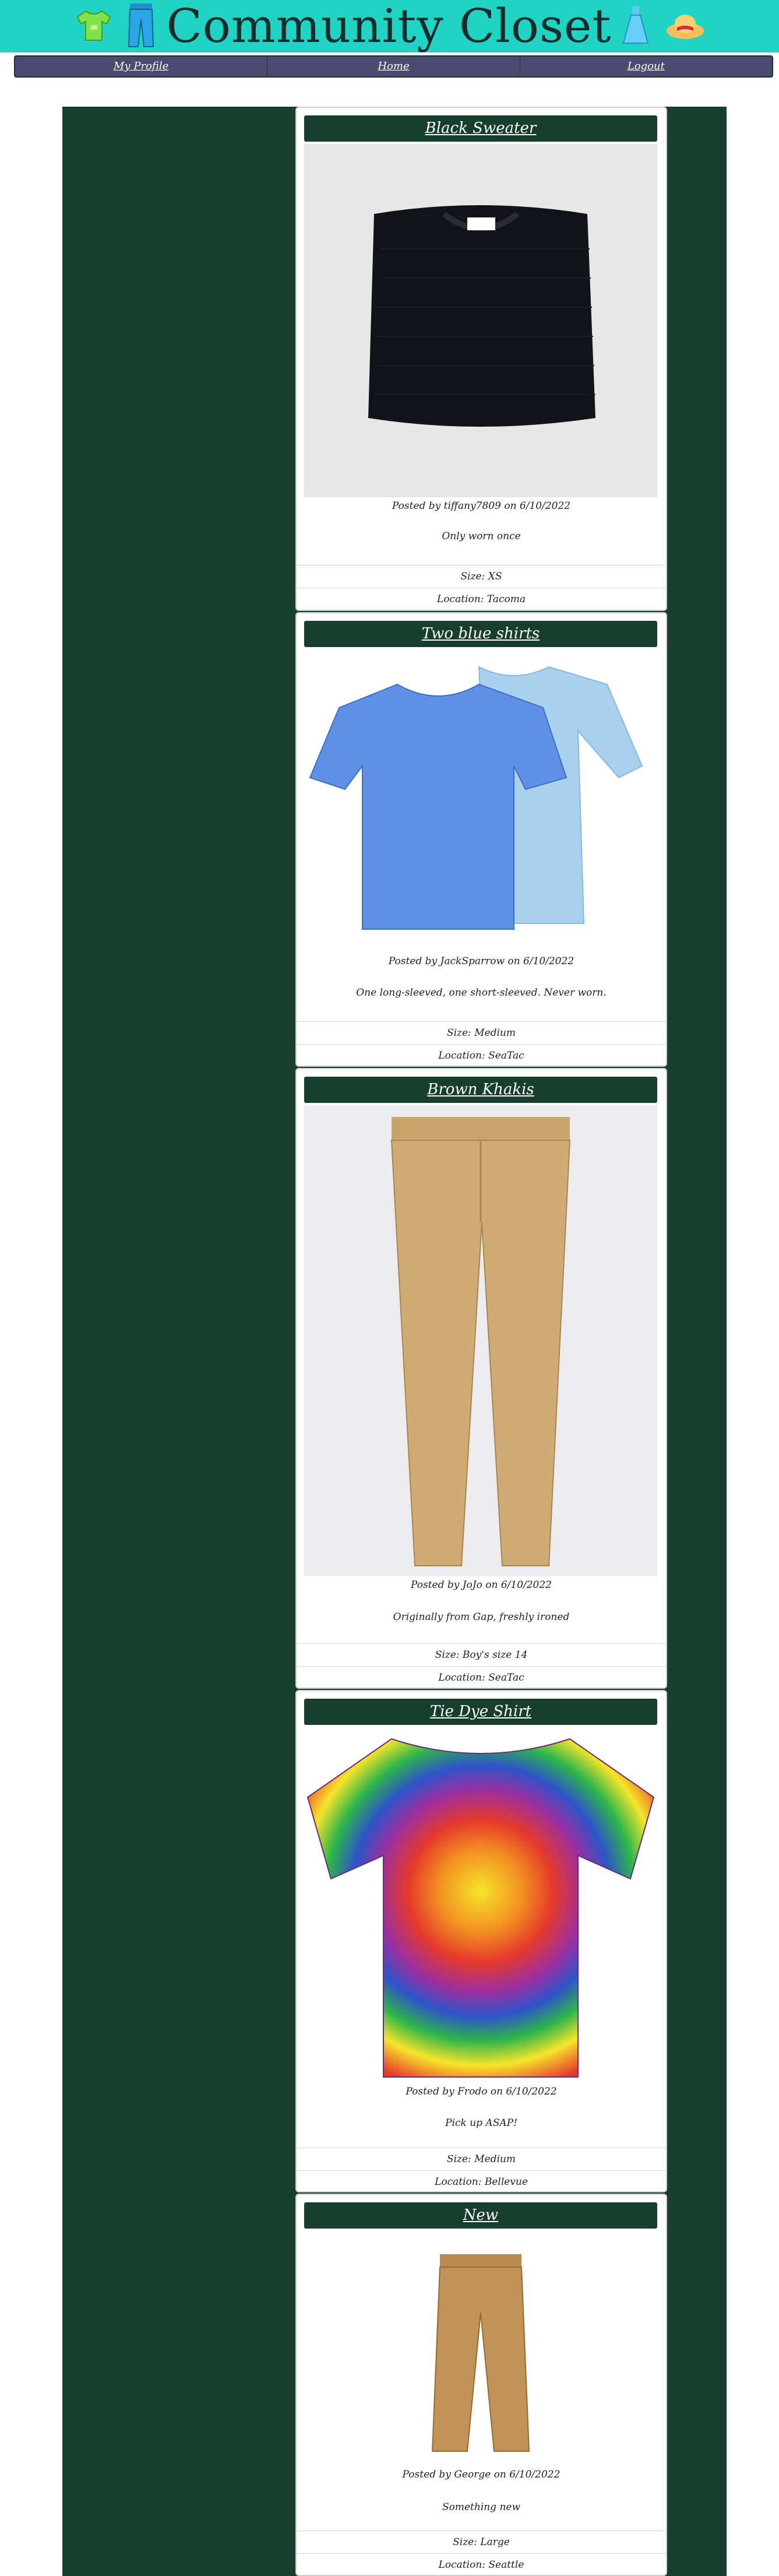 Image resolution: width=779 pixels, height=2576 pixels. Describe the element at coordinates (480, 801) in the screenshot. I see `blue-shirts-image` at that location.